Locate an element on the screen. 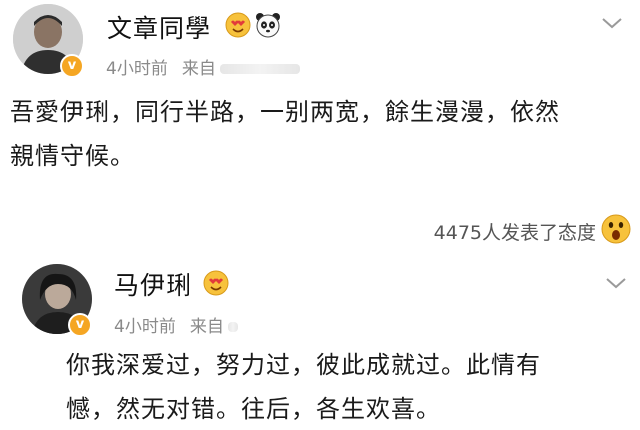 Image resolution: width=640 pixels, height=430 pixels. reaction-count: 4475人发表了态度 is located at coordinates (515, 231).